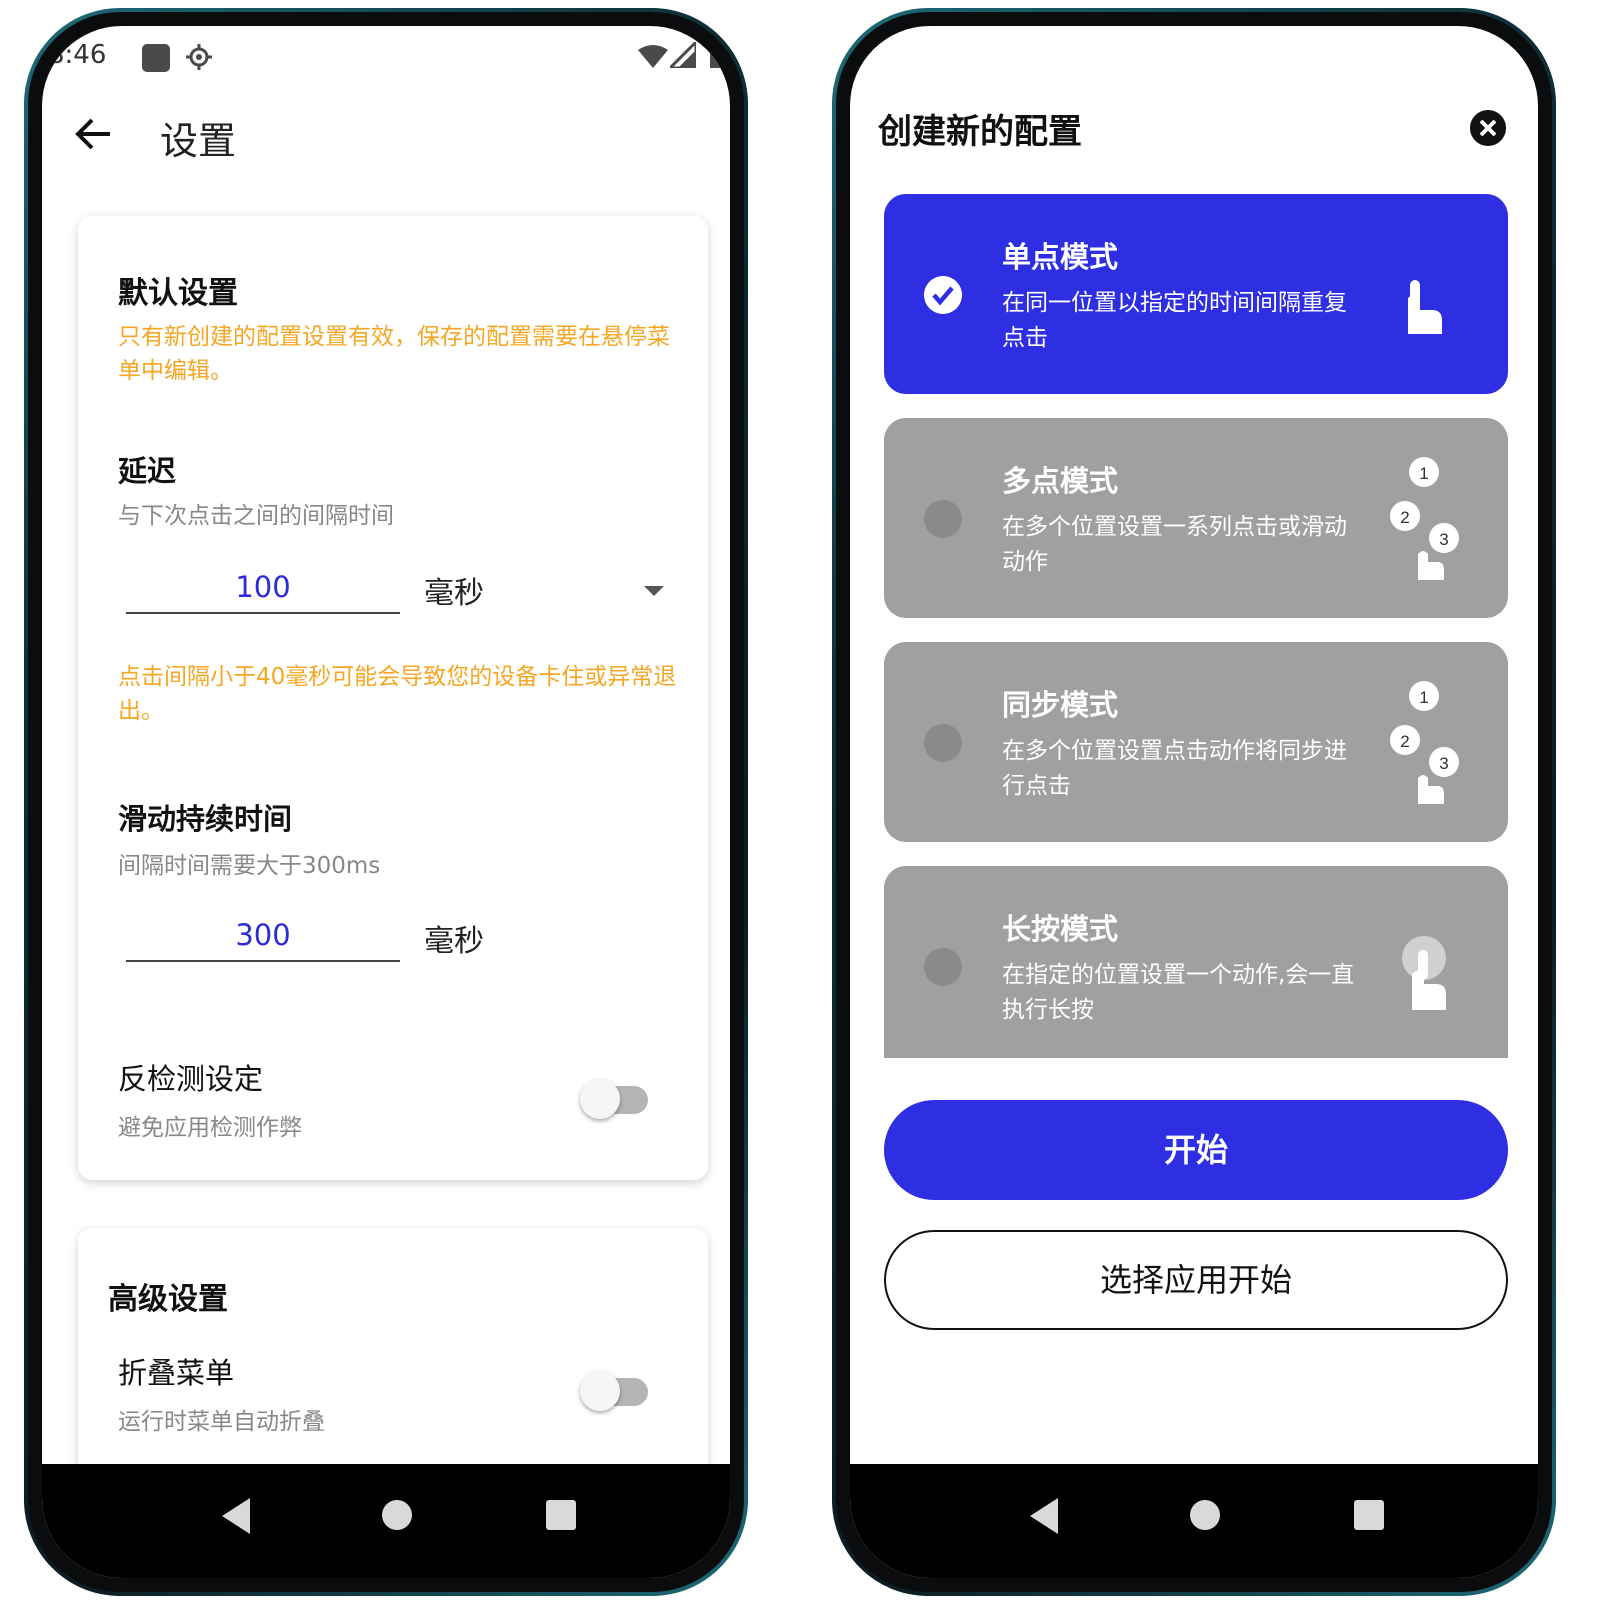 Image resolution: width=1616 pixels, height=1600 pixels. I want to click on advanced-settings-card: 高级设置 折叠菜单 运行时菜单自动折叠, so click(393, 1358).